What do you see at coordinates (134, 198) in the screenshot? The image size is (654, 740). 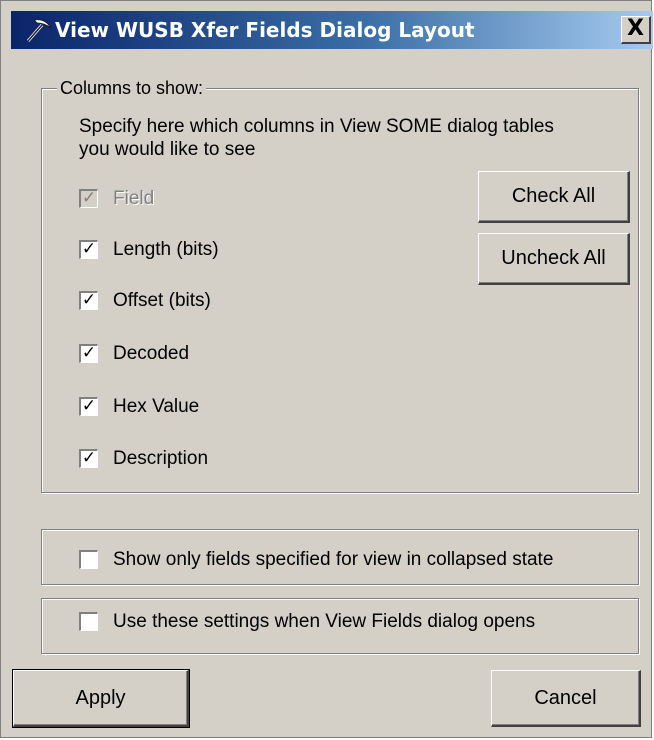 I see `checkbox-label: Field` at bounding box center [134, 198].